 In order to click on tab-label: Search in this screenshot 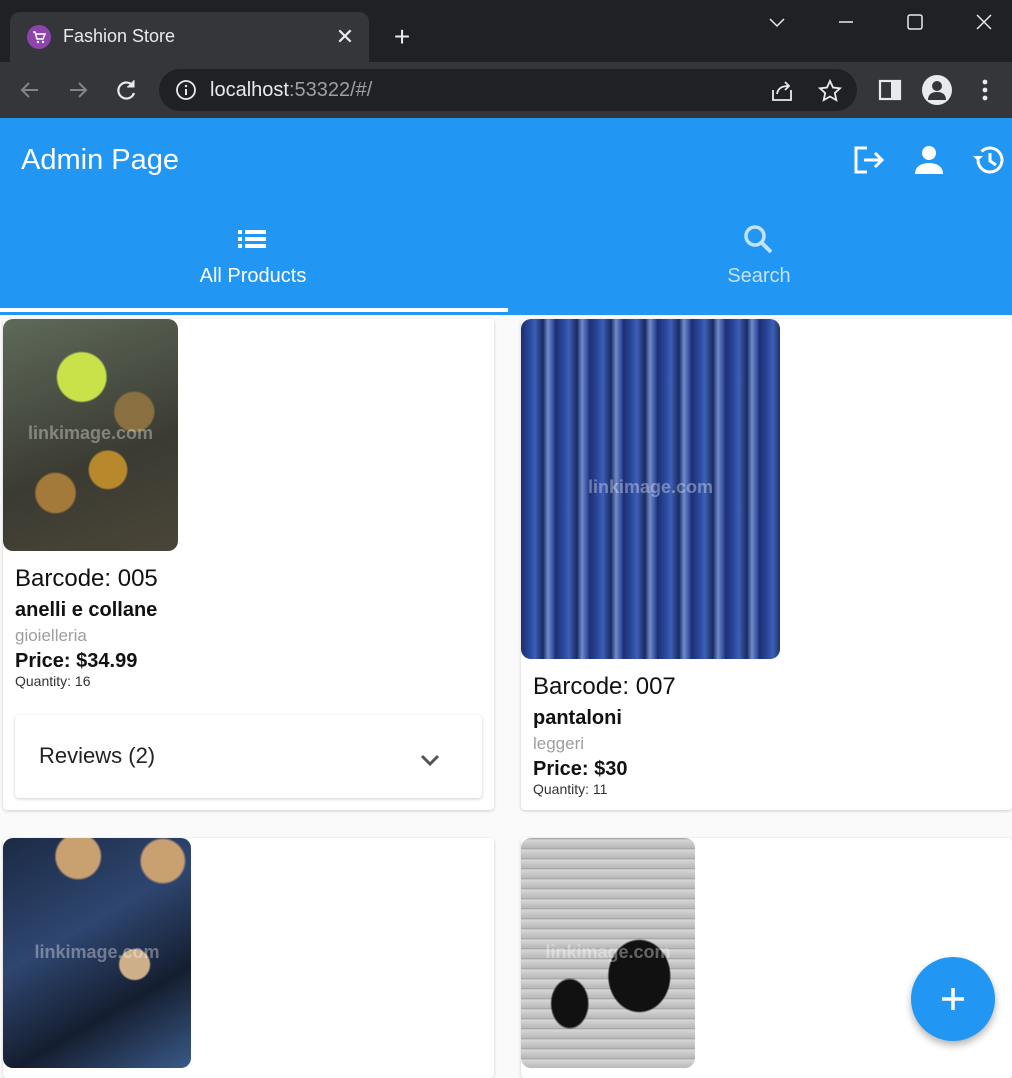, I will do `click(759, 276)`.